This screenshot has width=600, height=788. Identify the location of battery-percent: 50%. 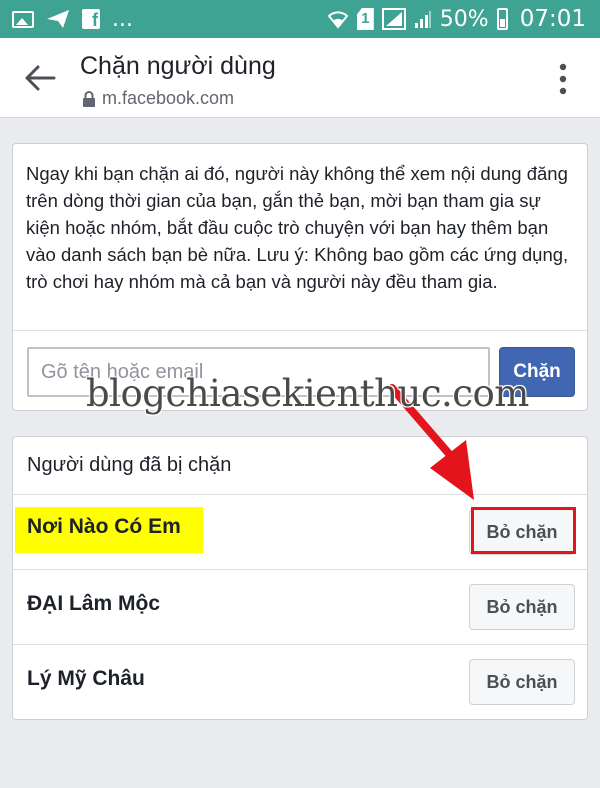
(464, 19).